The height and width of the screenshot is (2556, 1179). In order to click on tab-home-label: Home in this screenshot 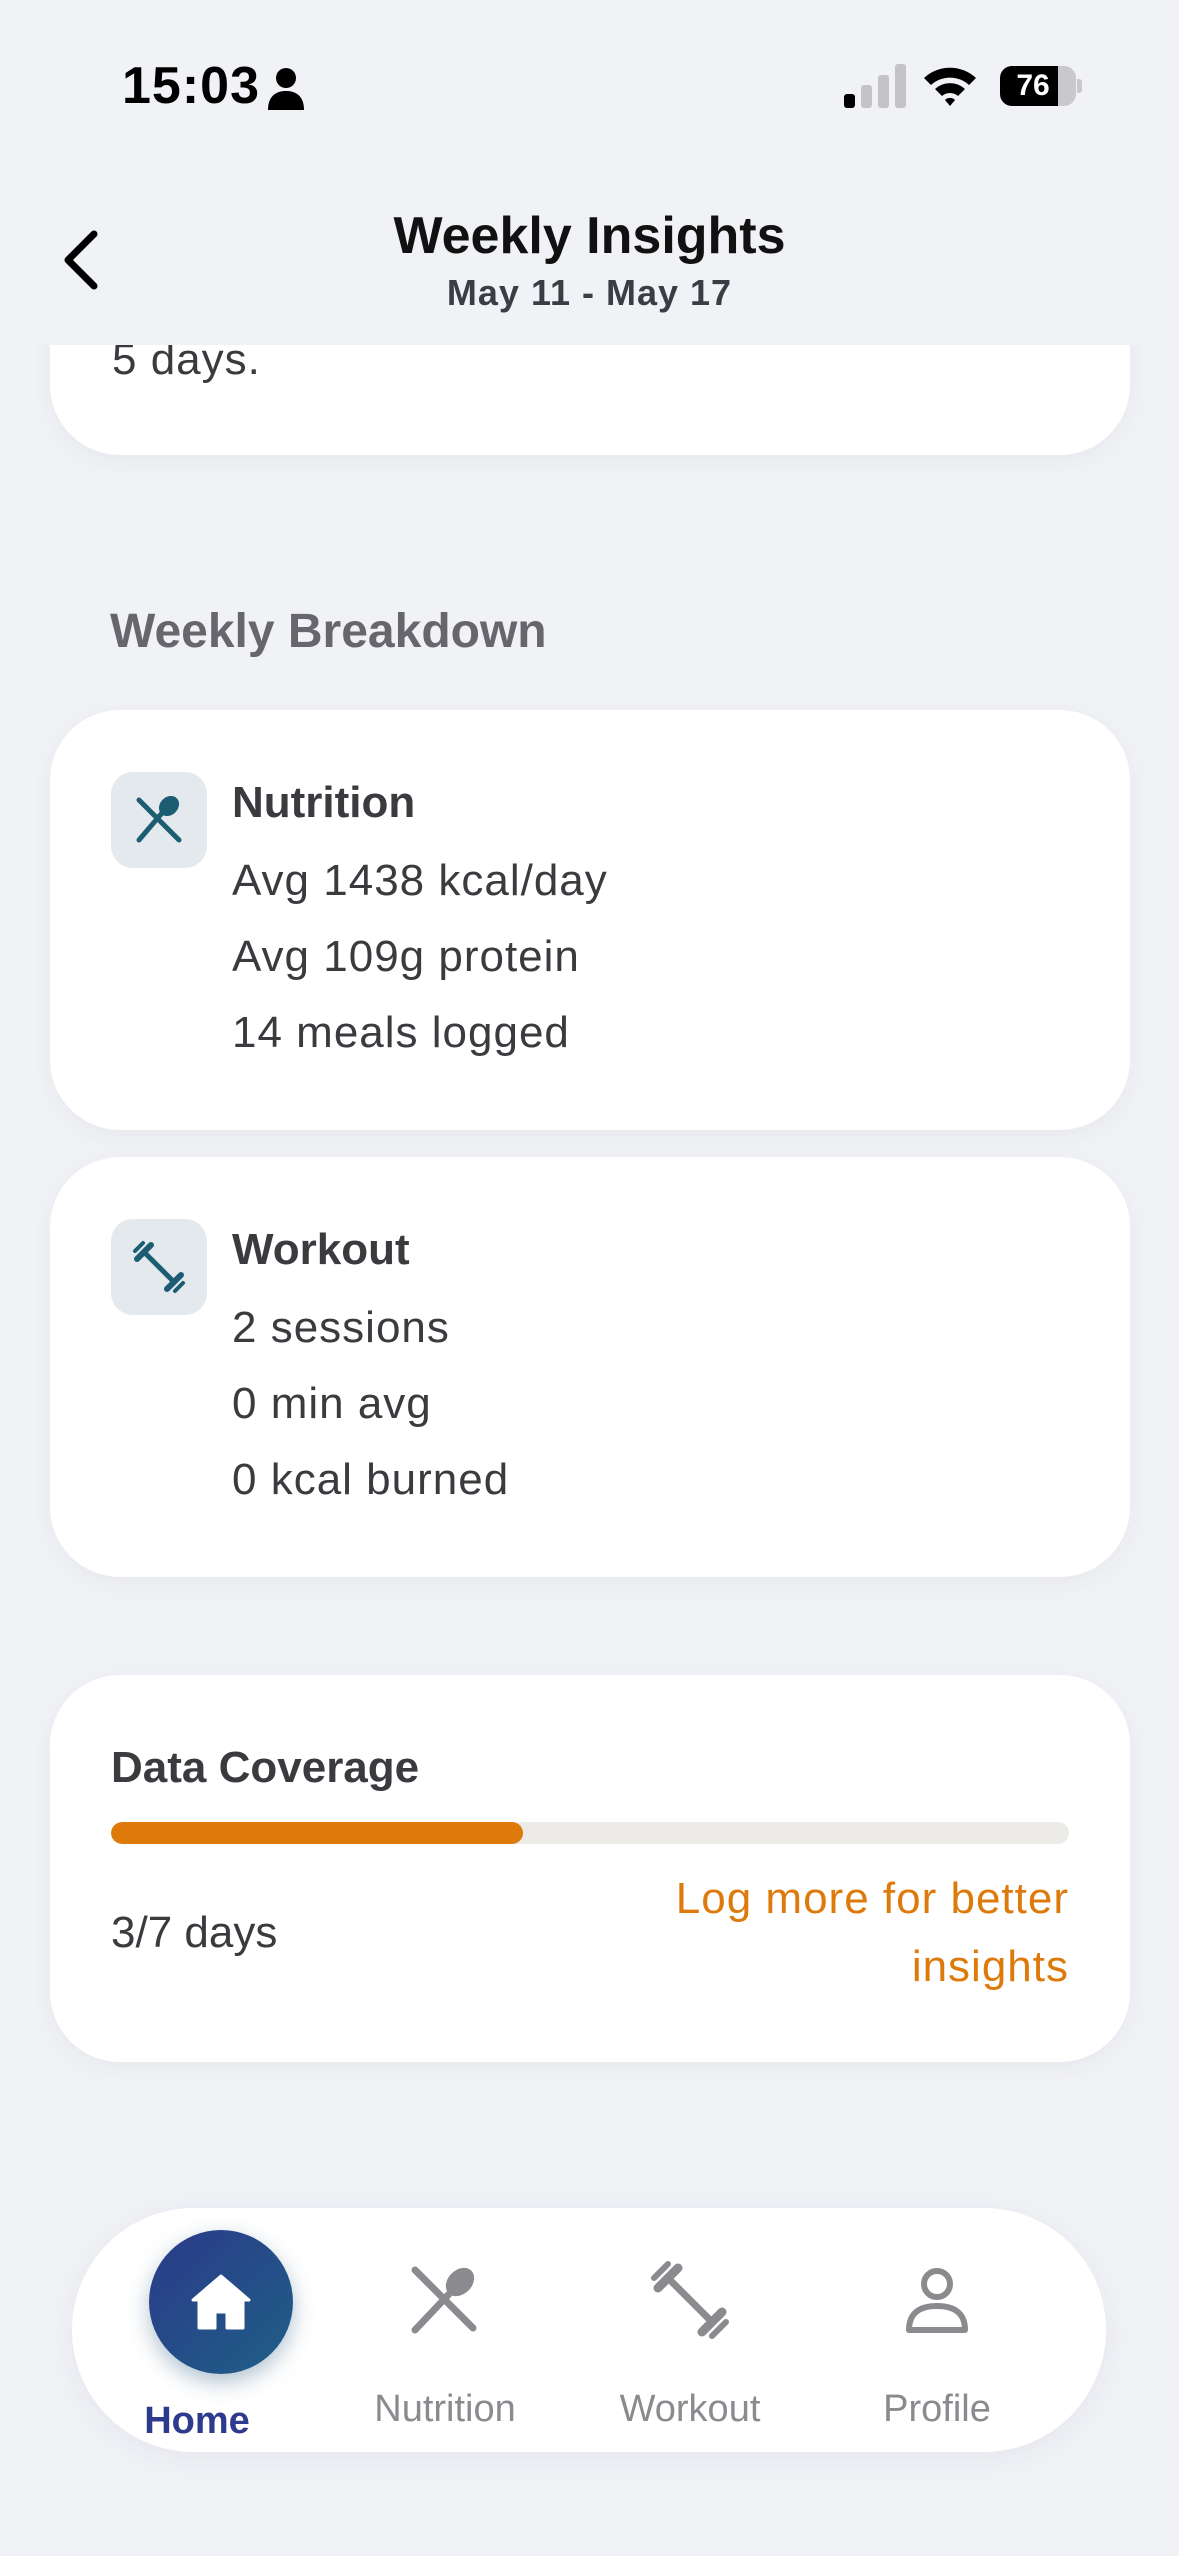, I will do `click(197, 2421)`.